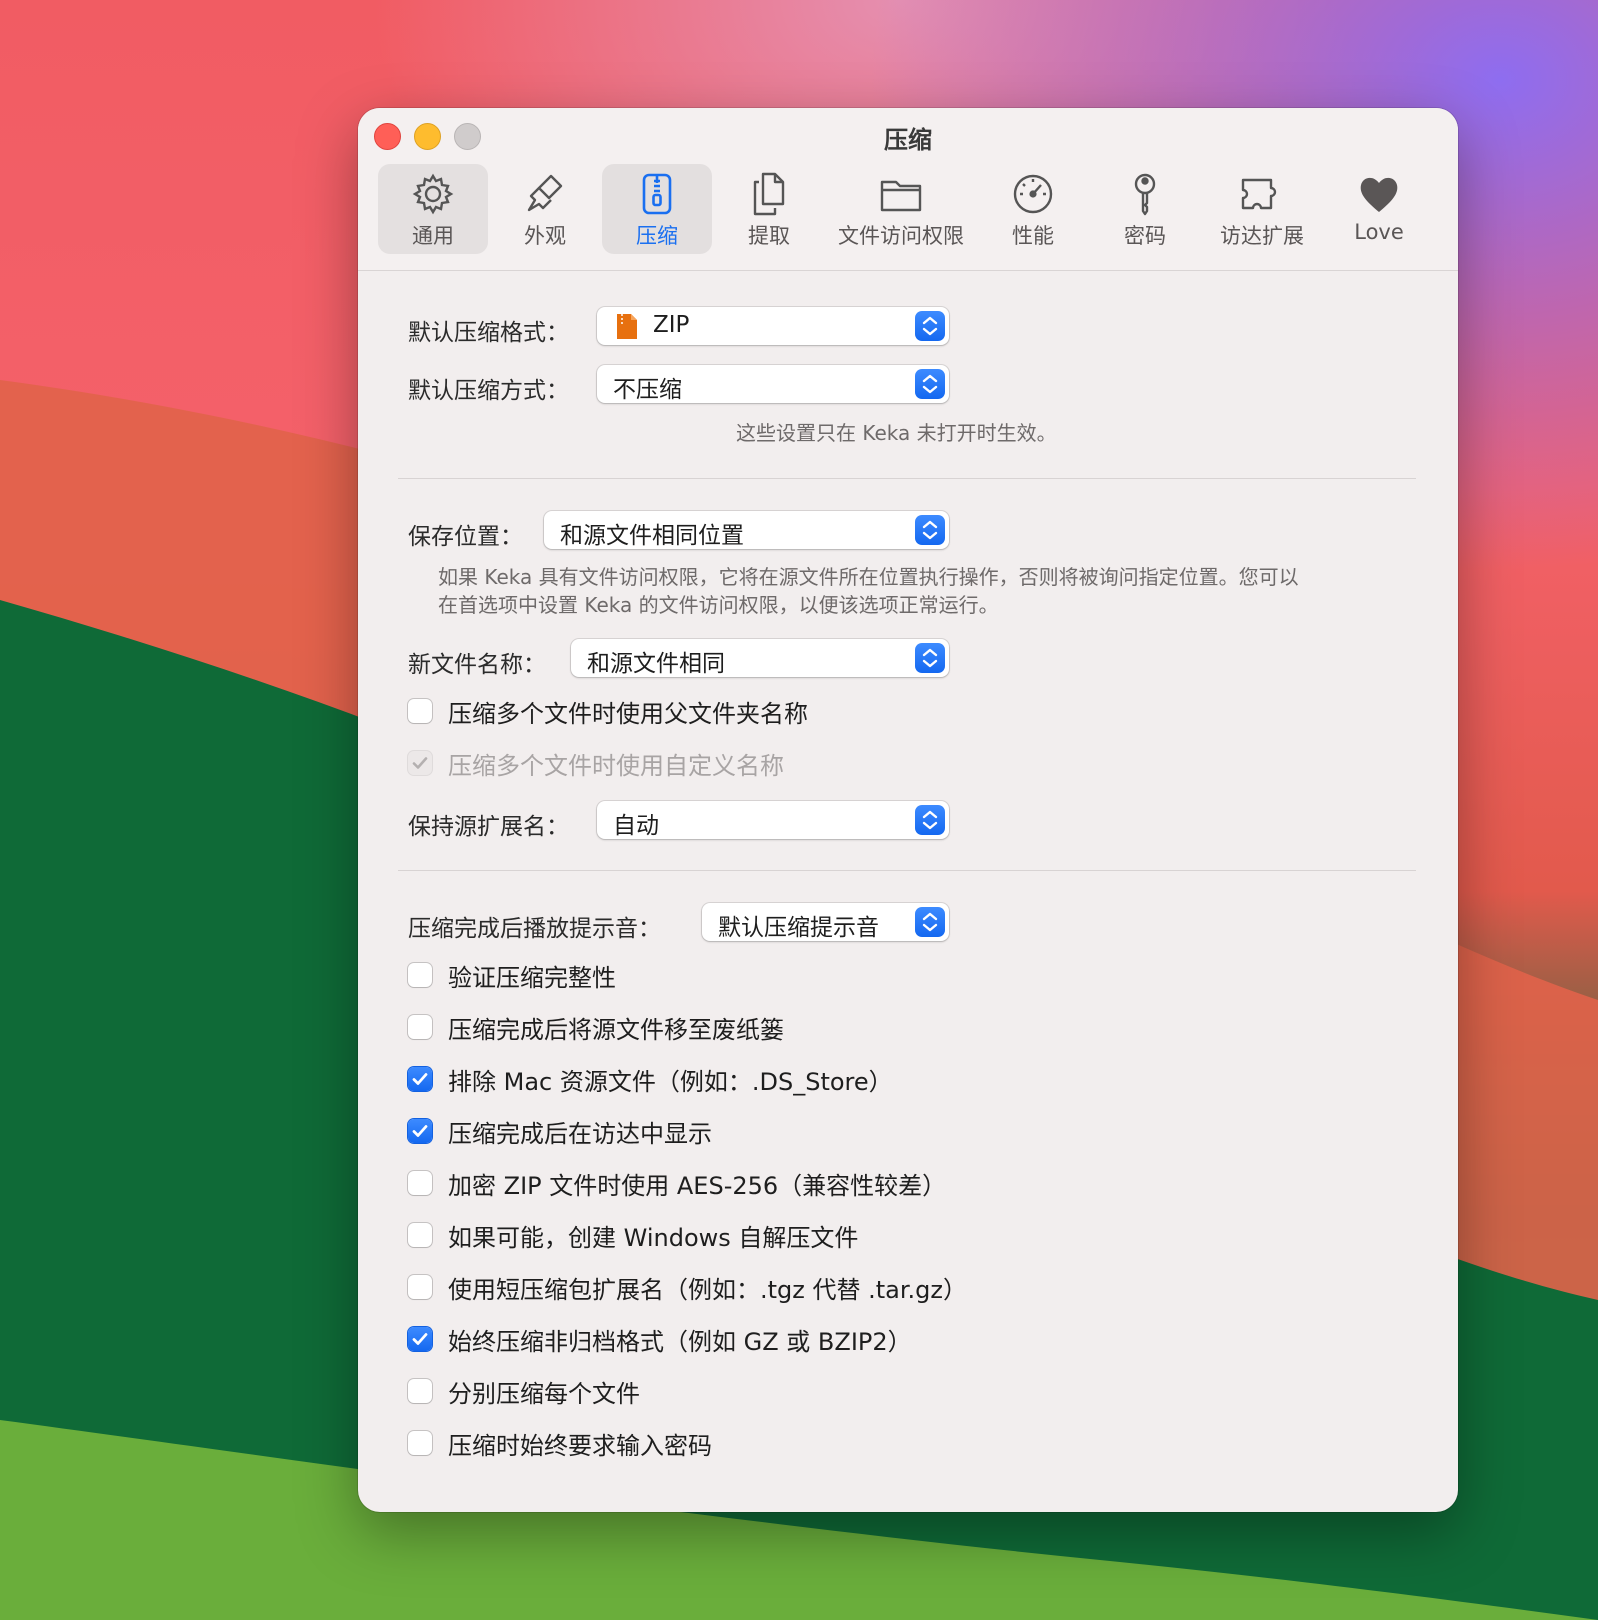 This screenshot has width=1598, height=1620. What do you see at coordinates (627, 326) in the screenshot?
I see `zip-file-icon` at bounding box center [627, 326].